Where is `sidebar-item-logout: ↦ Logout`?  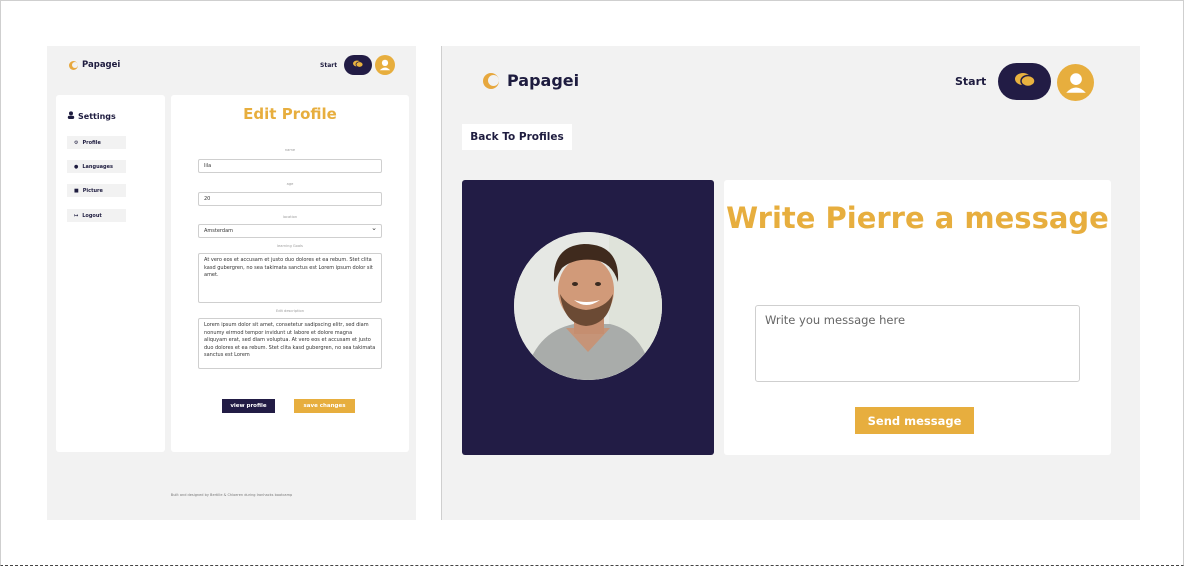 sidebar-item-logout: ↦ Logout is located at coordinates (96, 215).